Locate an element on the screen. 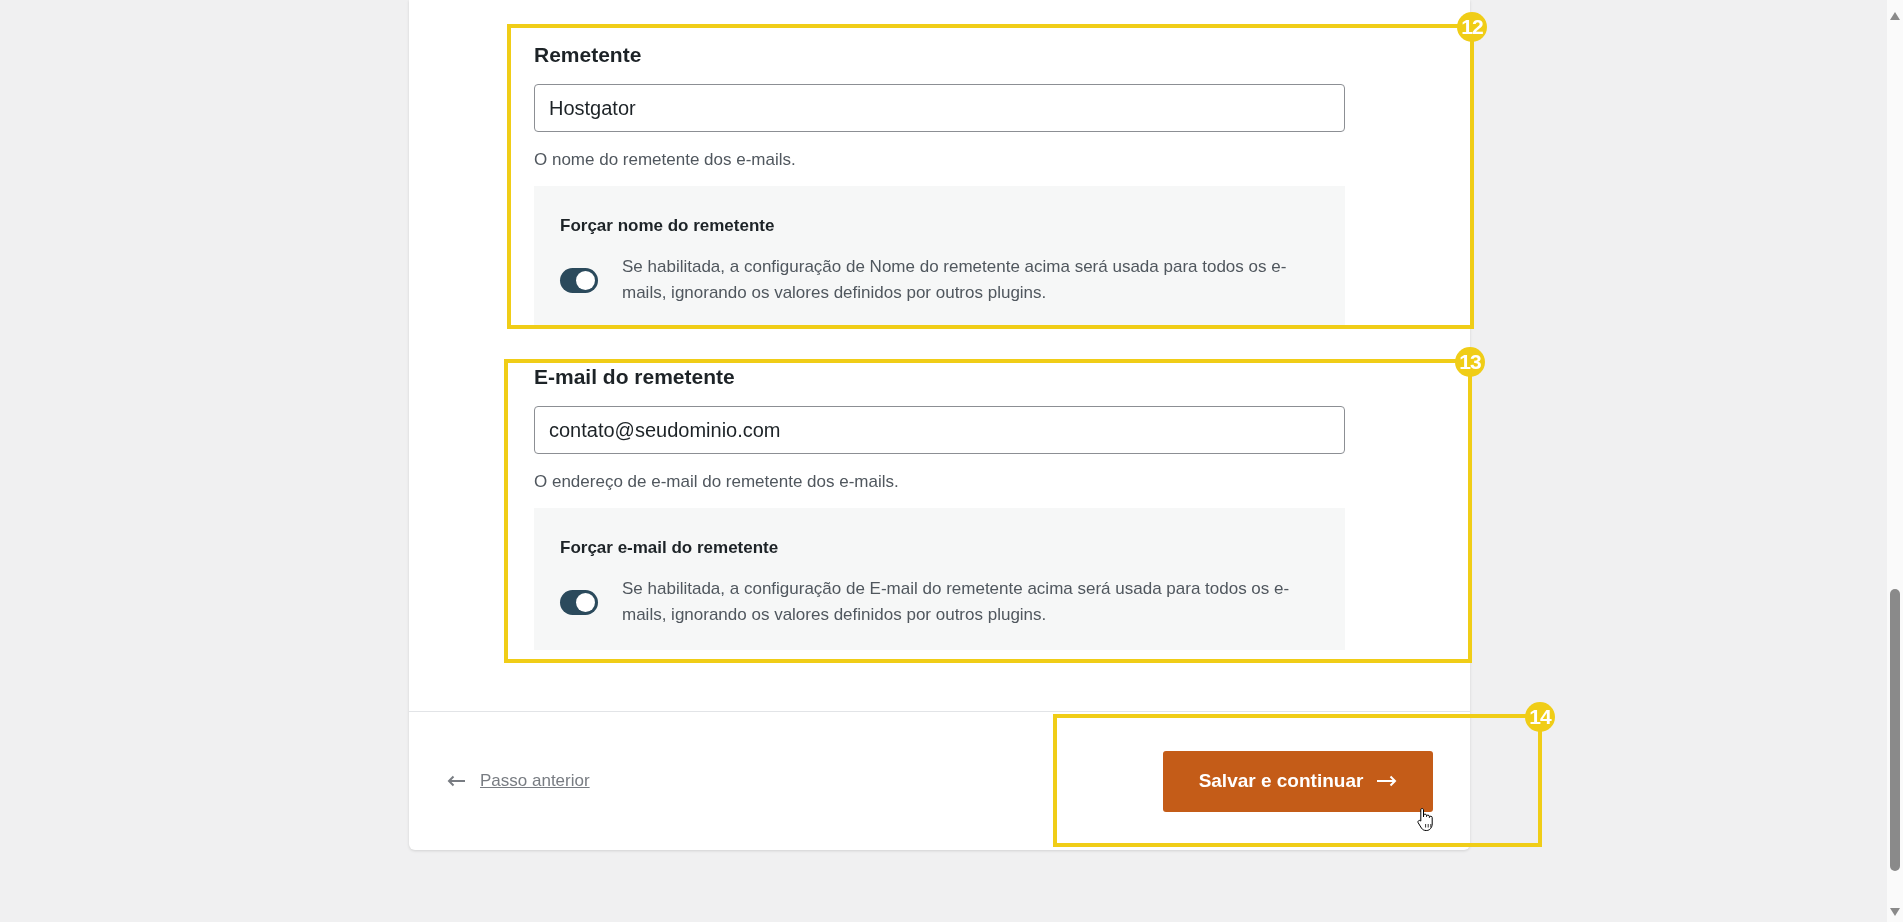 The height and width of the screenshot is (922, 1903). option-description: Se habilitada, a configuração de Nome do remetente acima será usada para todos os e-mails, ignorando os valores definidos por outros plugins. is located at coordinates (955, 280).